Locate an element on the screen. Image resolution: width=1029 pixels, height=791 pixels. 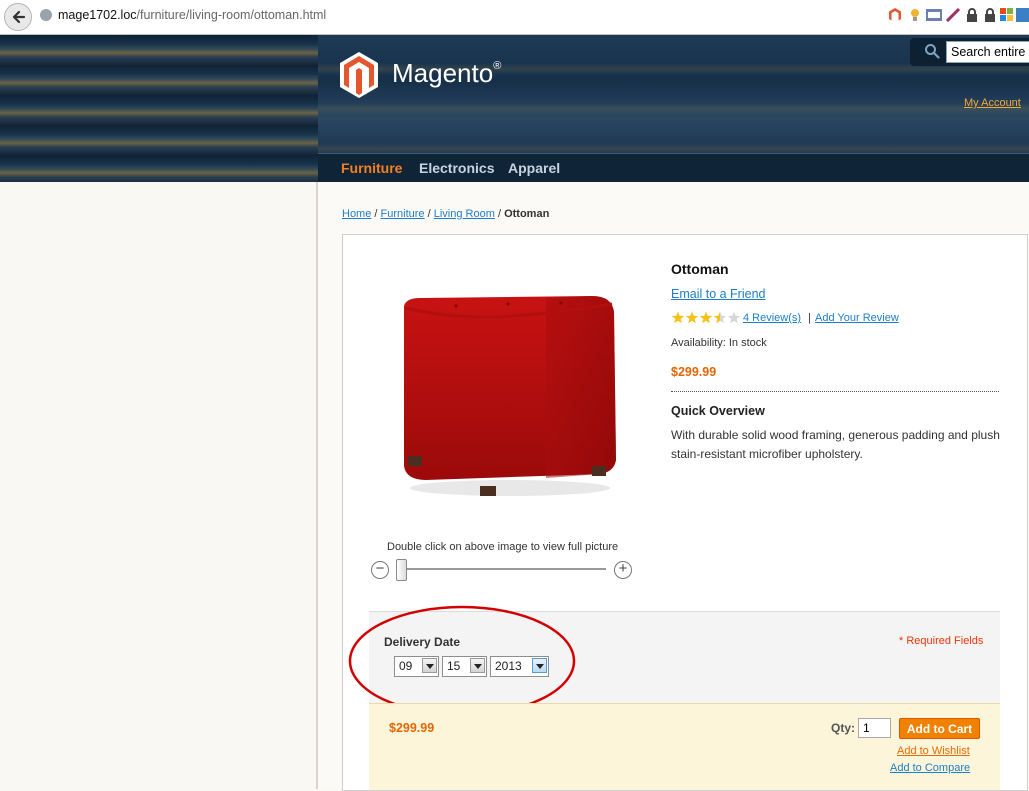
product-price: $299.99 is located at coordinates (694, 372).